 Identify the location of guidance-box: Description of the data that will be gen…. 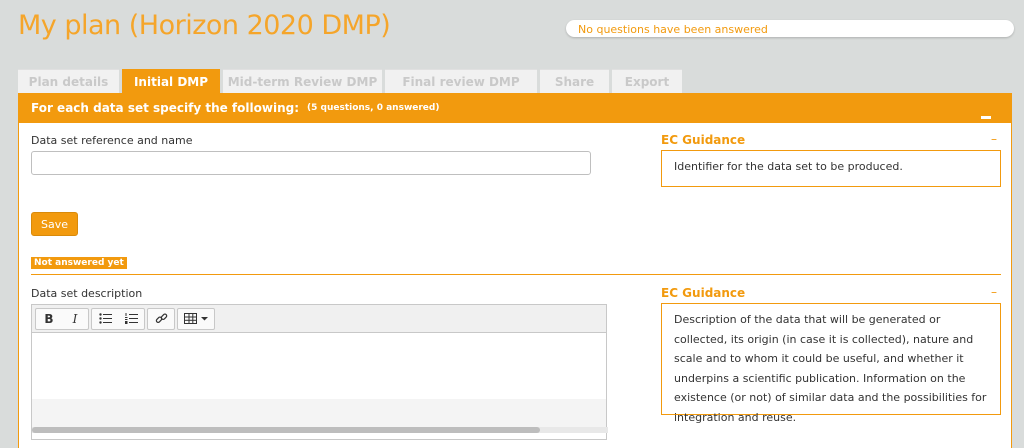
(831, 363).